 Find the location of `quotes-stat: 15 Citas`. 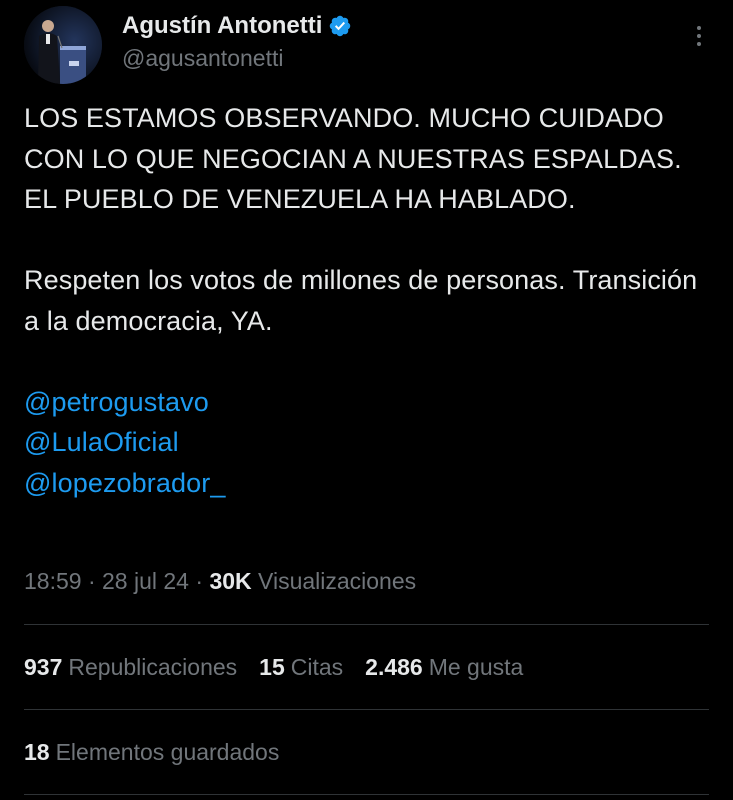

quotes-stat: 15 Citas is located at coordinates (301, 667).